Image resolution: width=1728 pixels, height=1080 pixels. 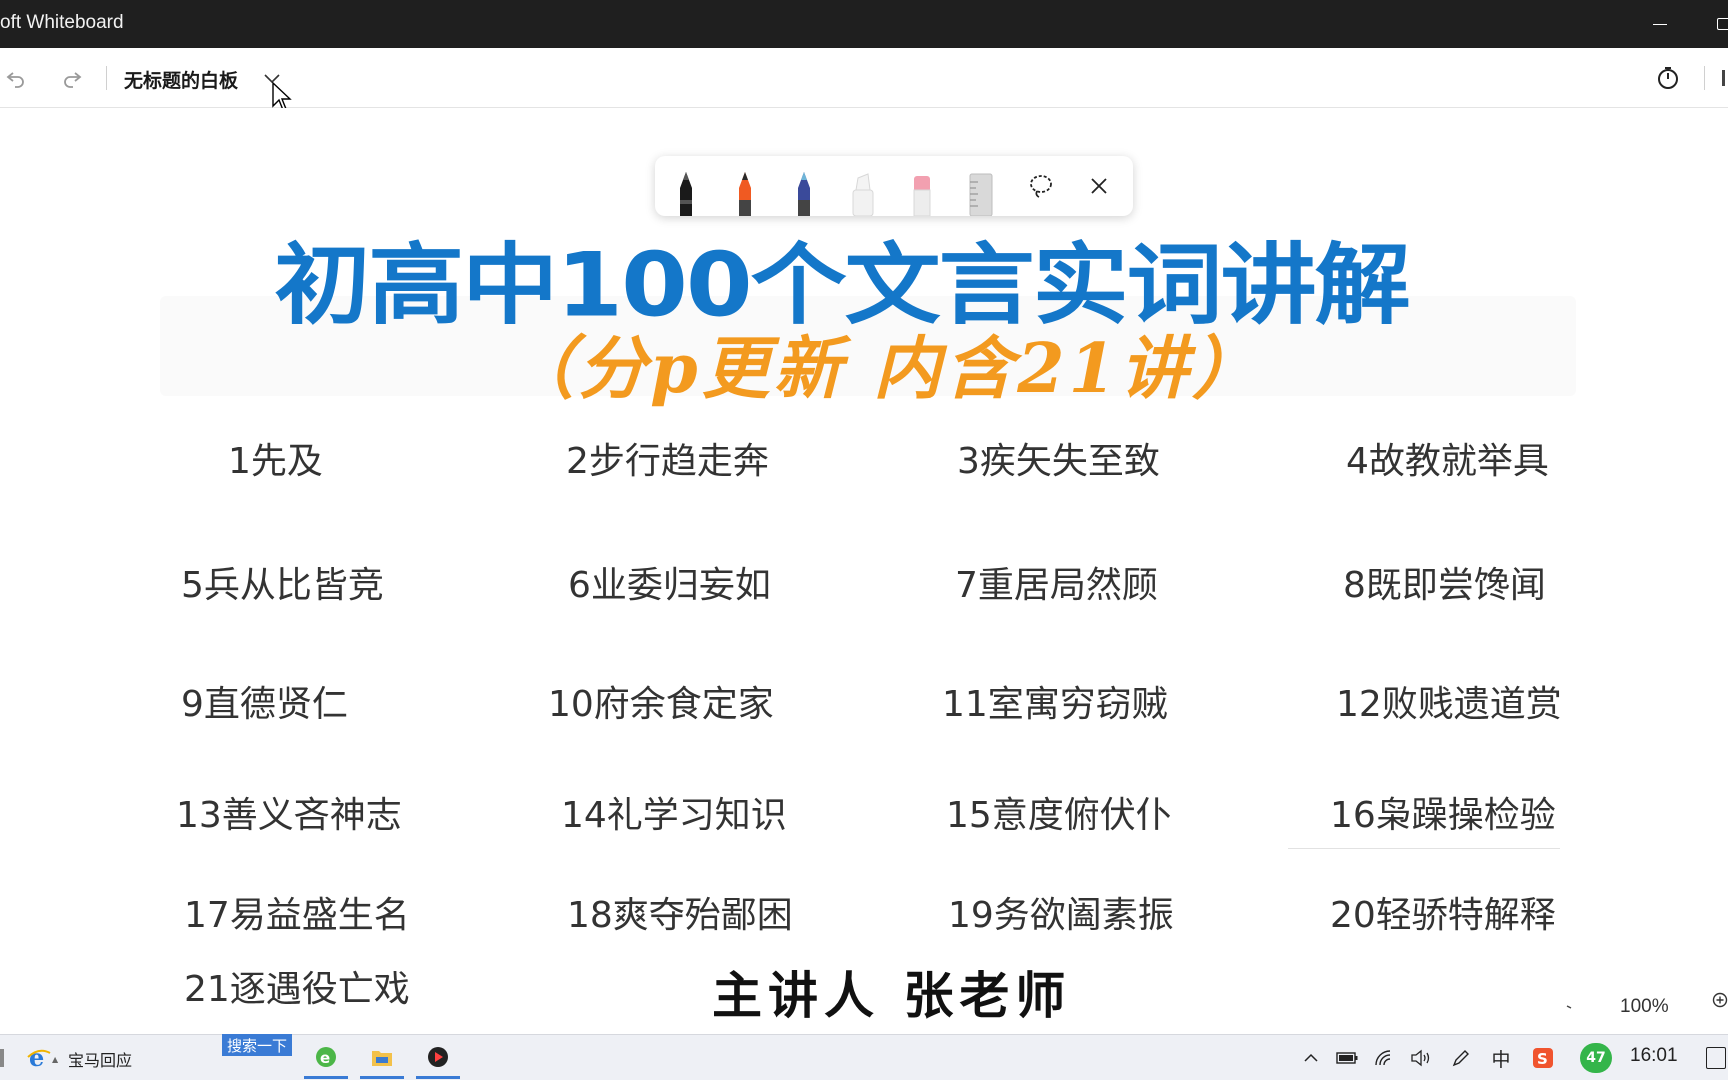 I want to click on lasso-select-button, so click(x=1041, y=186).